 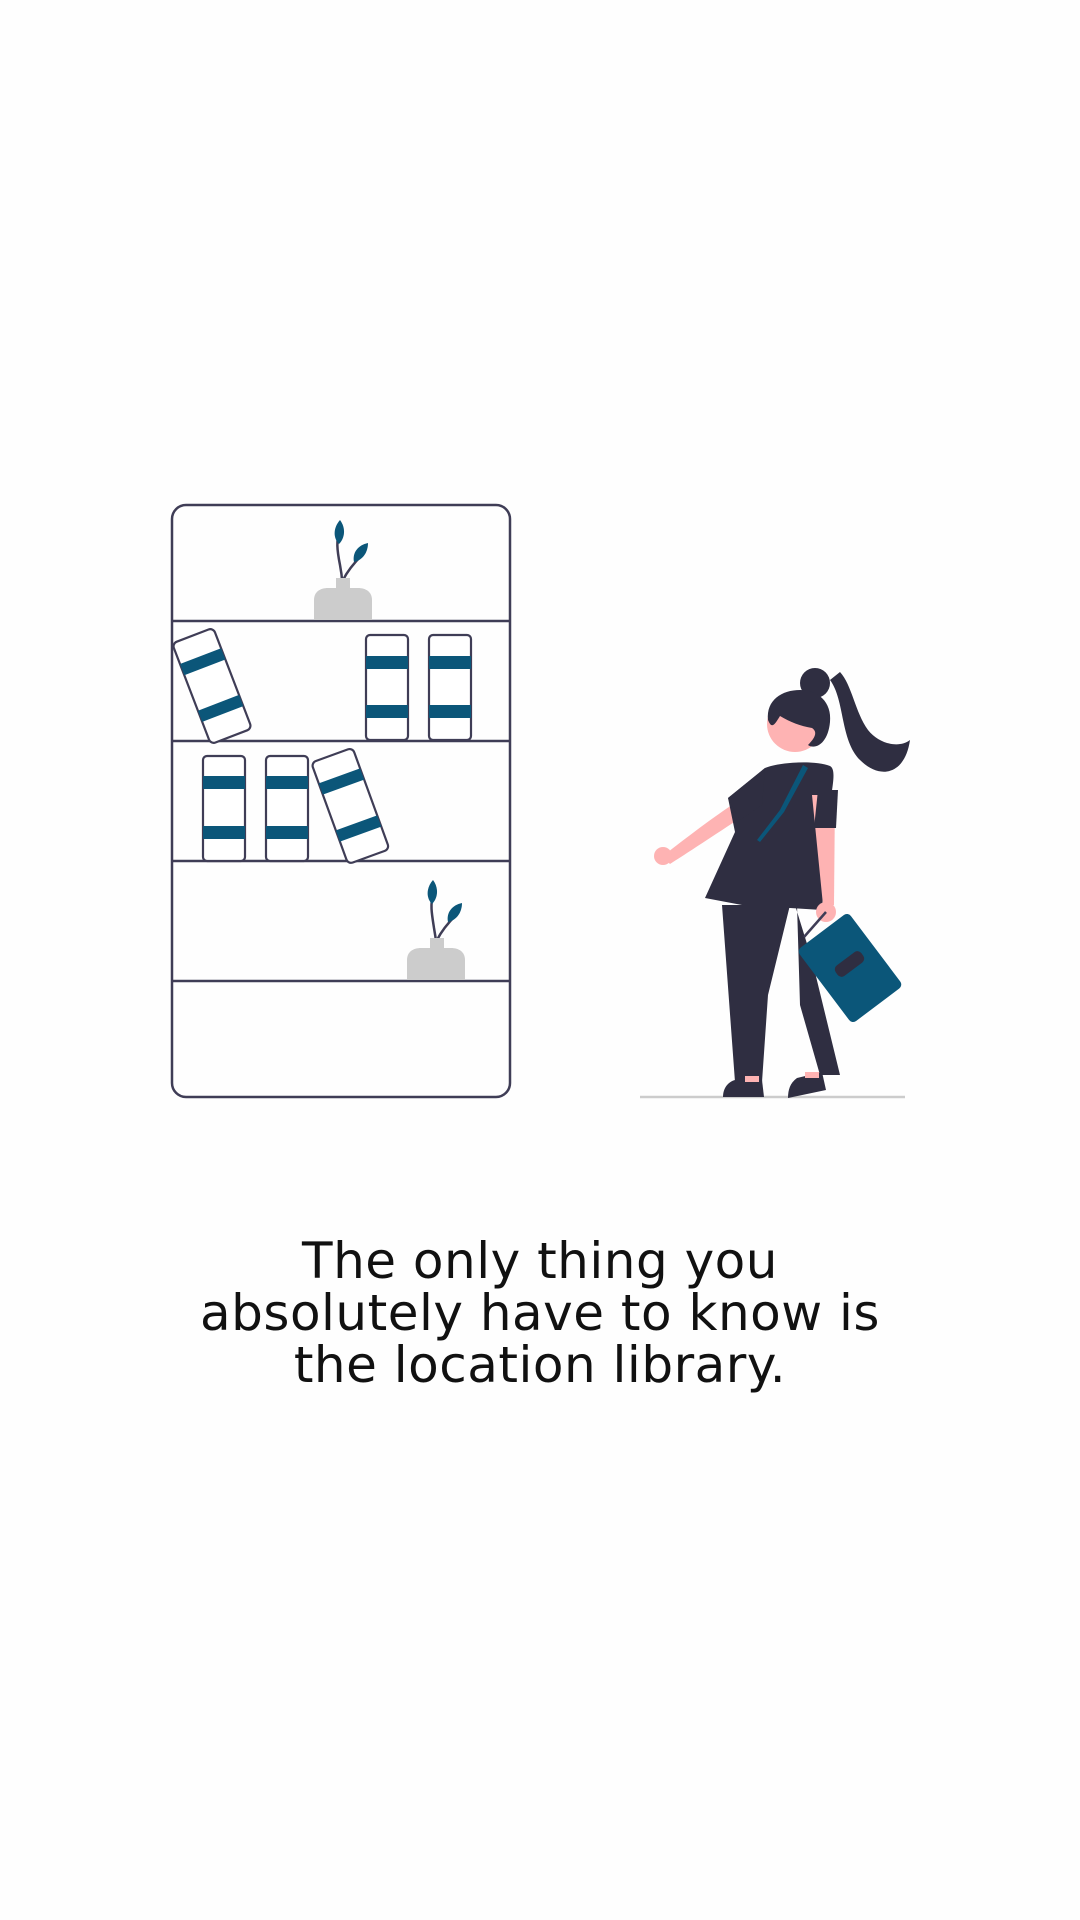 I want to click on person-holding-book-icon, so click(x=775, y=883).